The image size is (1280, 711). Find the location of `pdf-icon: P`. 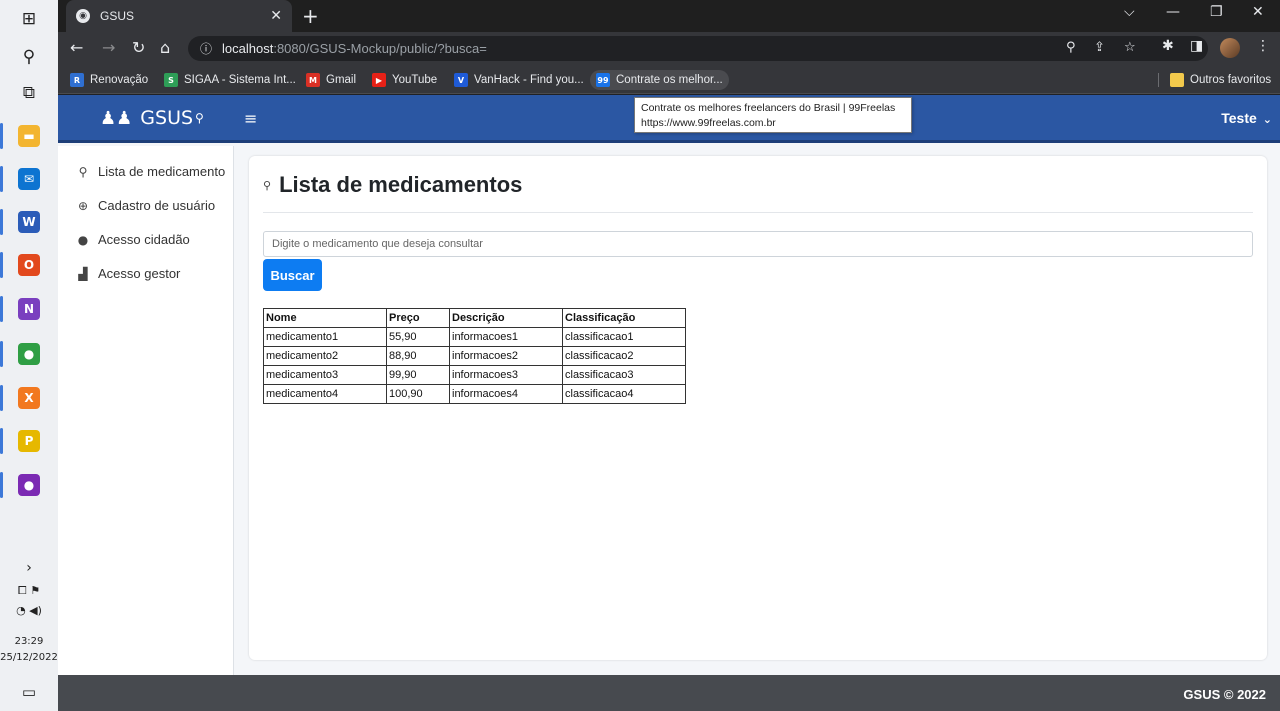

pdf-icon: P is located at coordinates (29, 441).